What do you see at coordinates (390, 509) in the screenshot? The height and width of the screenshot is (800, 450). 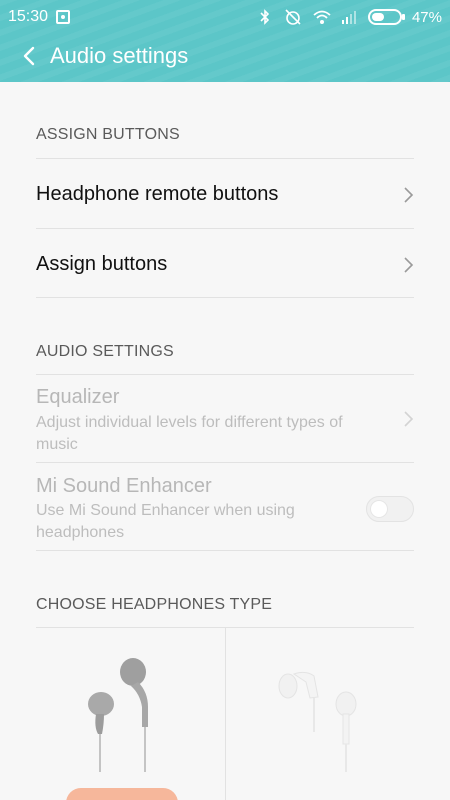 I see `enhancer-toggle` at bounding box center [390, 509].